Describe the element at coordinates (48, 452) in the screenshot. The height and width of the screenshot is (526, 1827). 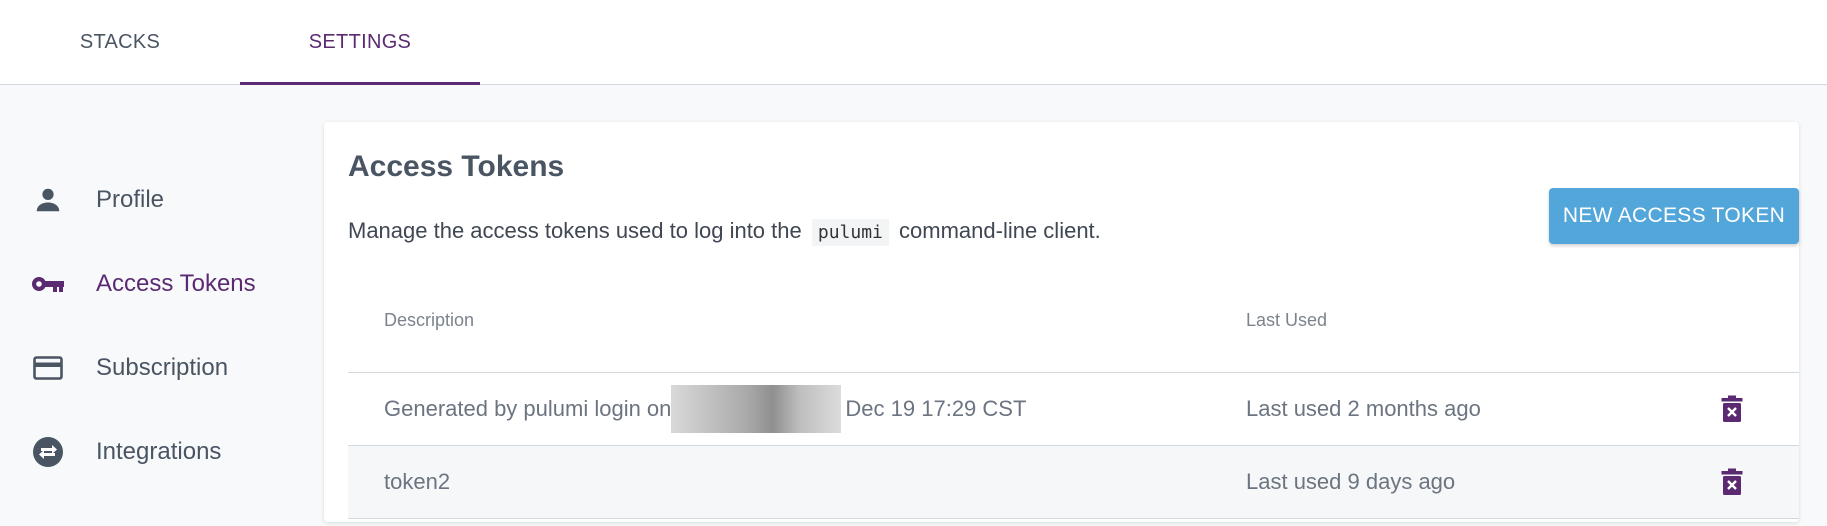
I see `swap-arrows-icon` at that location.